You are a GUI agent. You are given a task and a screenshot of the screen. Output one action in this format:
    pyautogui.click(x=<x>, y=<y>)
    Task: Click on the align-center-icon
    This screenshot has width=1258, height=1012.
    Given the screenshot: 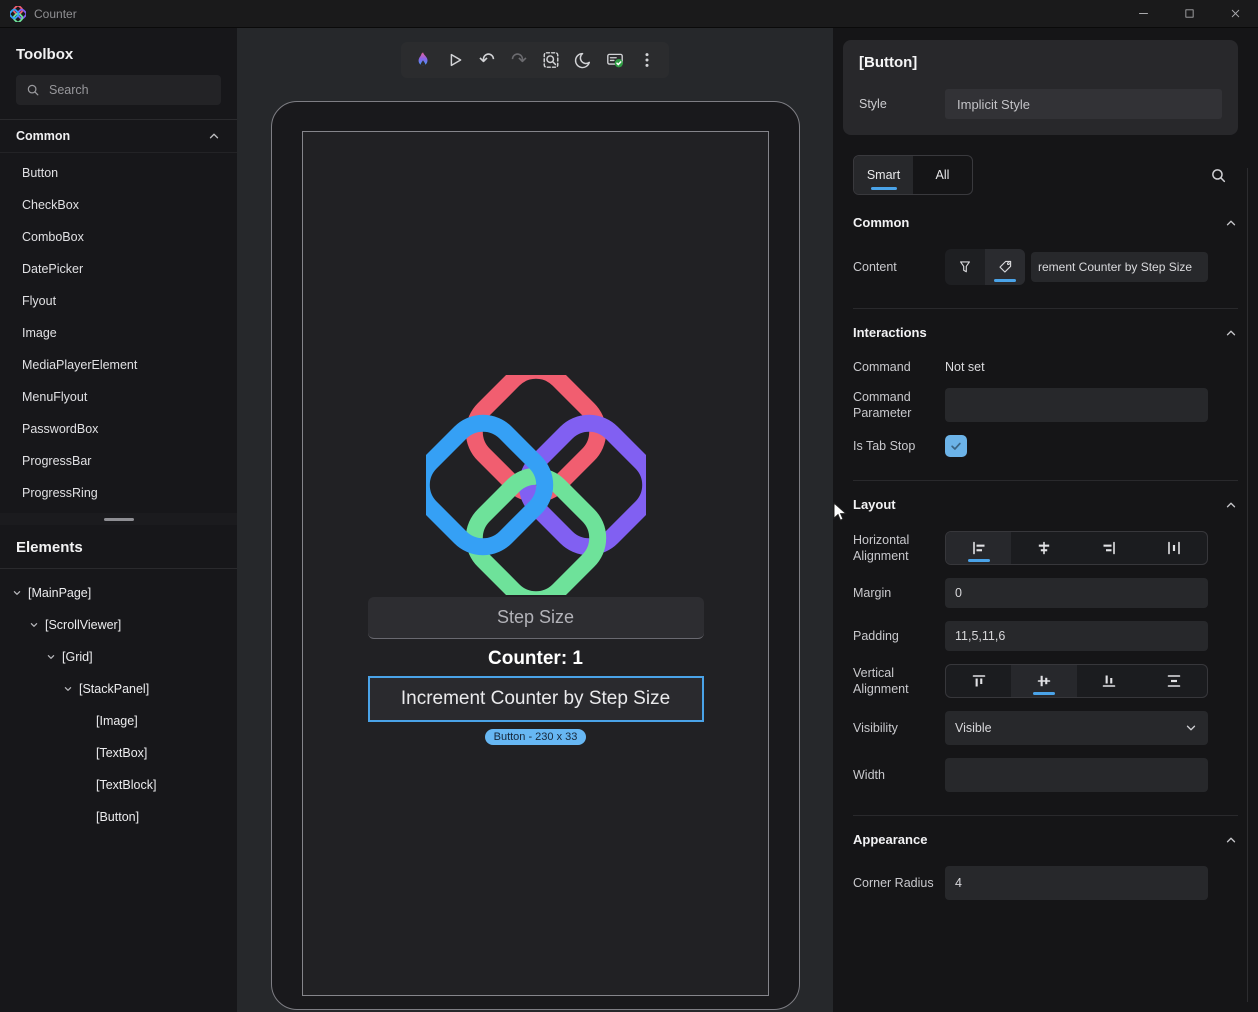 What is the action you would take?
    pyautogui.click(x=1044, y=548)
    